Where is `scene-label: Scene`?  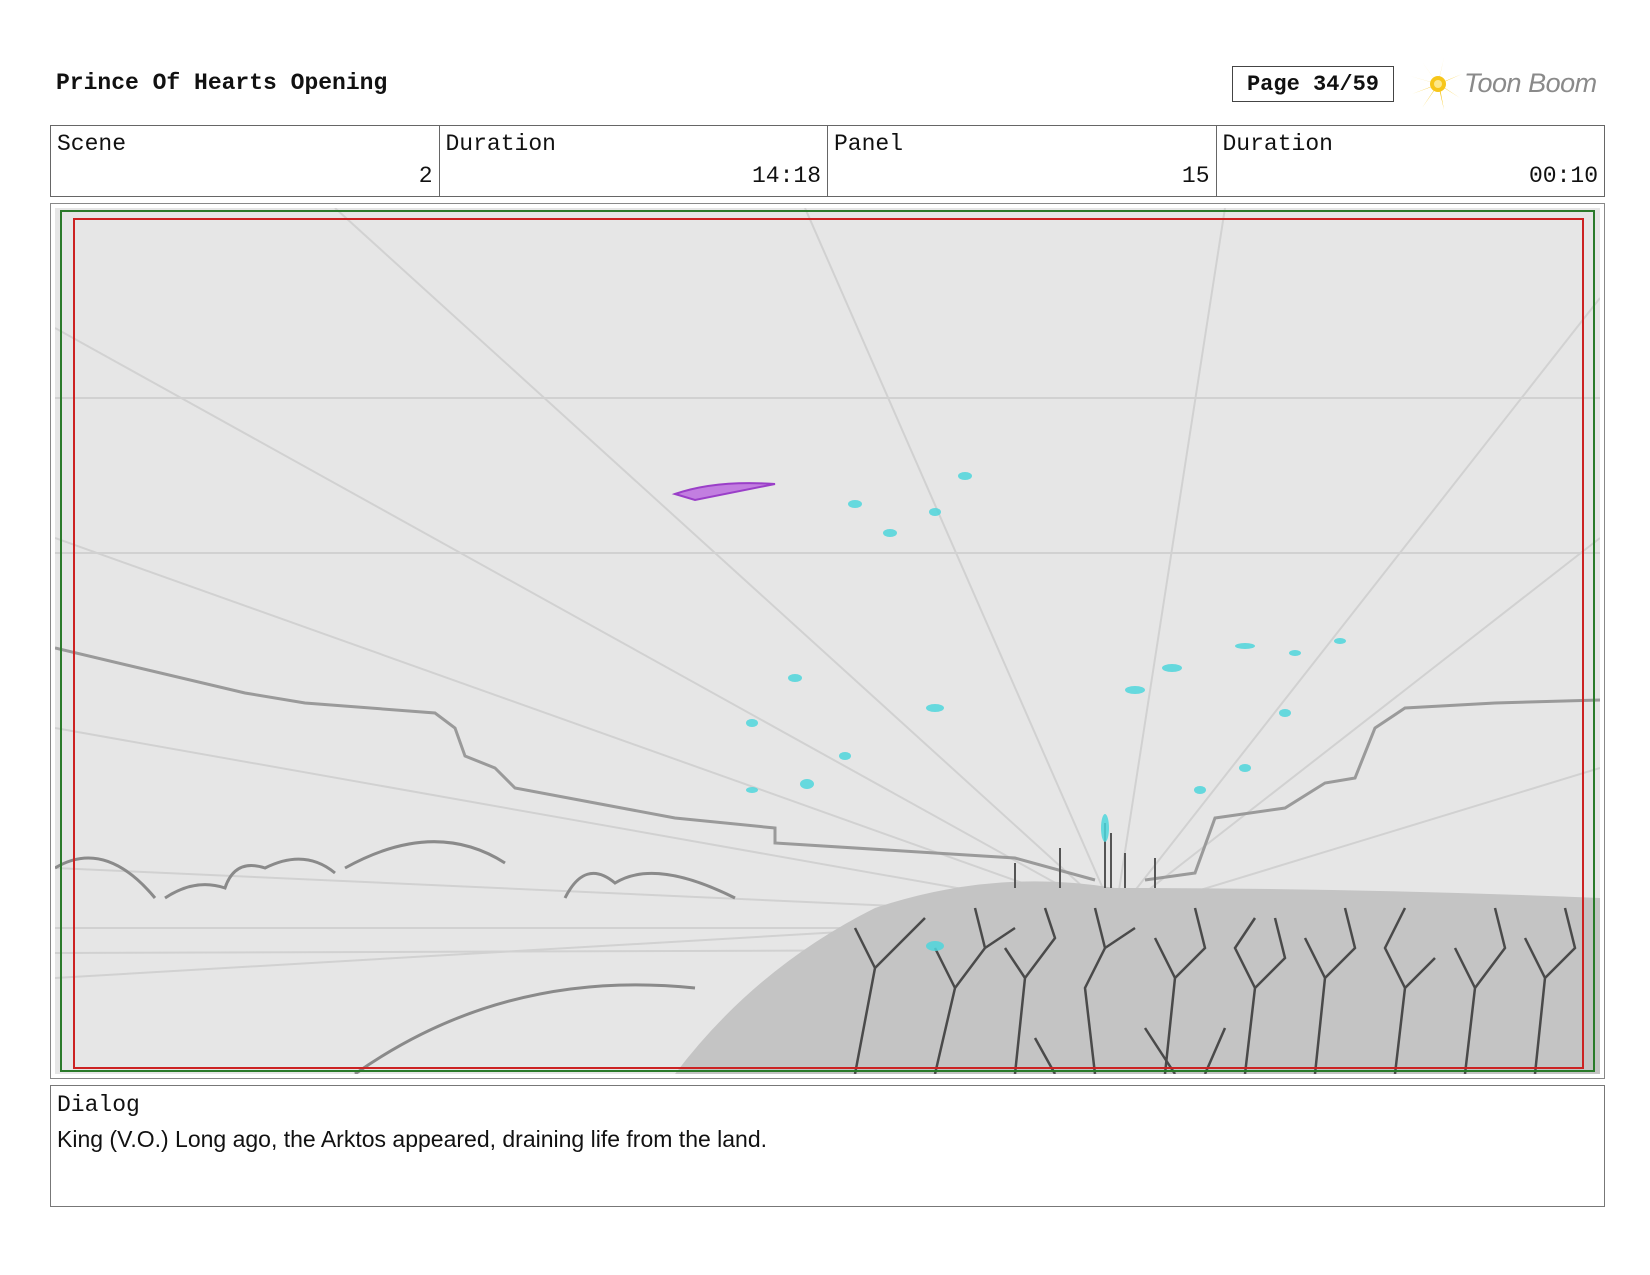 scene-label: Scene is located at coordinates (92, 144).